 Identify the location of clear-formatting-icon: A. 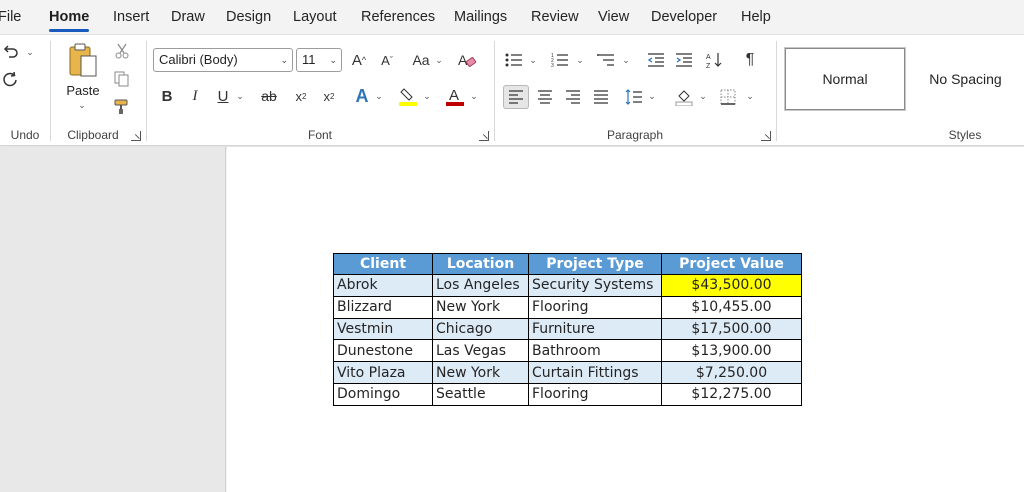
(467, 60).